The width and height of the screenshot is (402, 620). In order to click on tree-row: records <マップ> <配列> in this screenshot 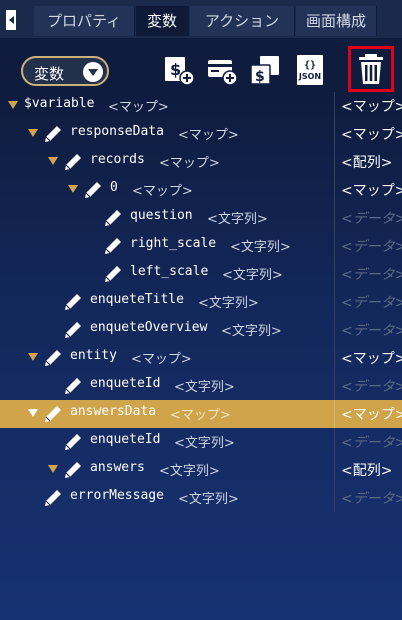, I will do `click(201, 162)`.